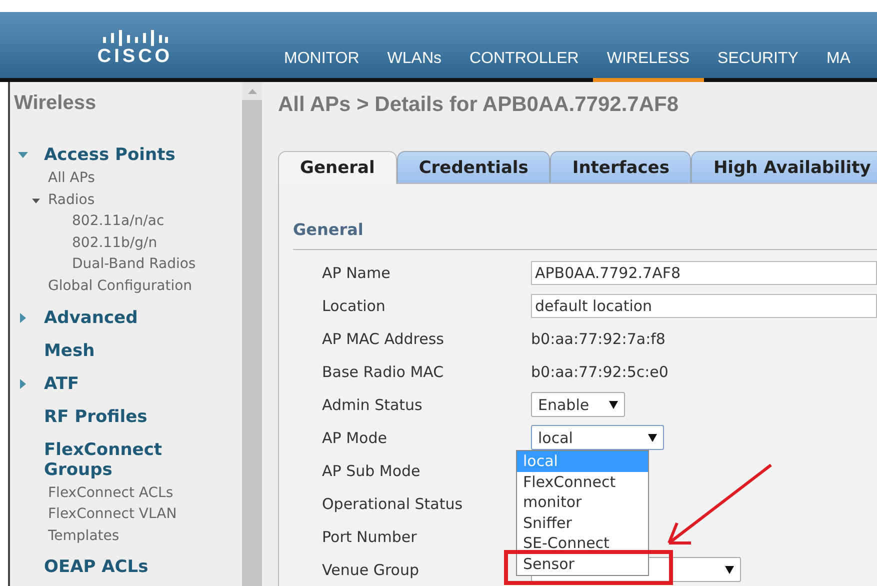 This screenshot has width=877, height=586. Describe the element at coordinates (371, 471) in the screenshot. I see `field-label: AP Sub Mode` at that location.